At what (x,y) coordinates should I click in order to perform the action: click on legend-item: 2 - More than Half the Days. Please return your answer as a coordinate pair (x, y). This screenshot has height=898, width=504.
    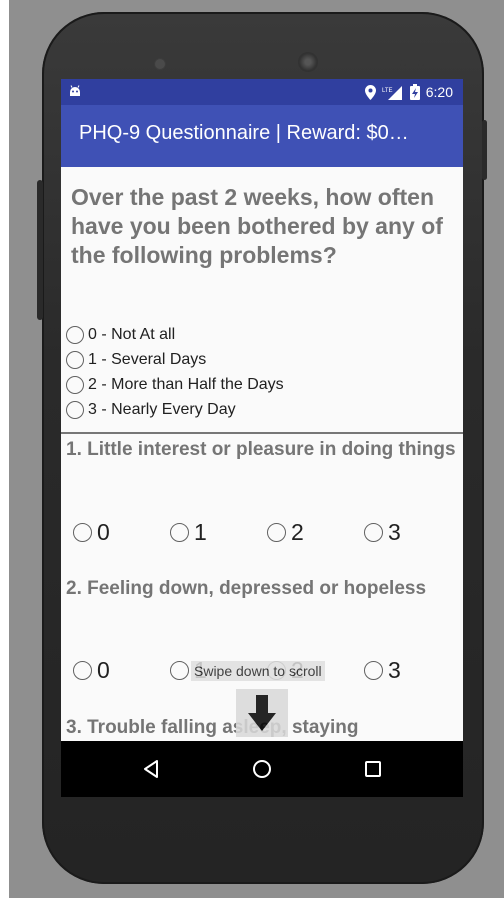
    Looking at the image, I should click on (175, 384).